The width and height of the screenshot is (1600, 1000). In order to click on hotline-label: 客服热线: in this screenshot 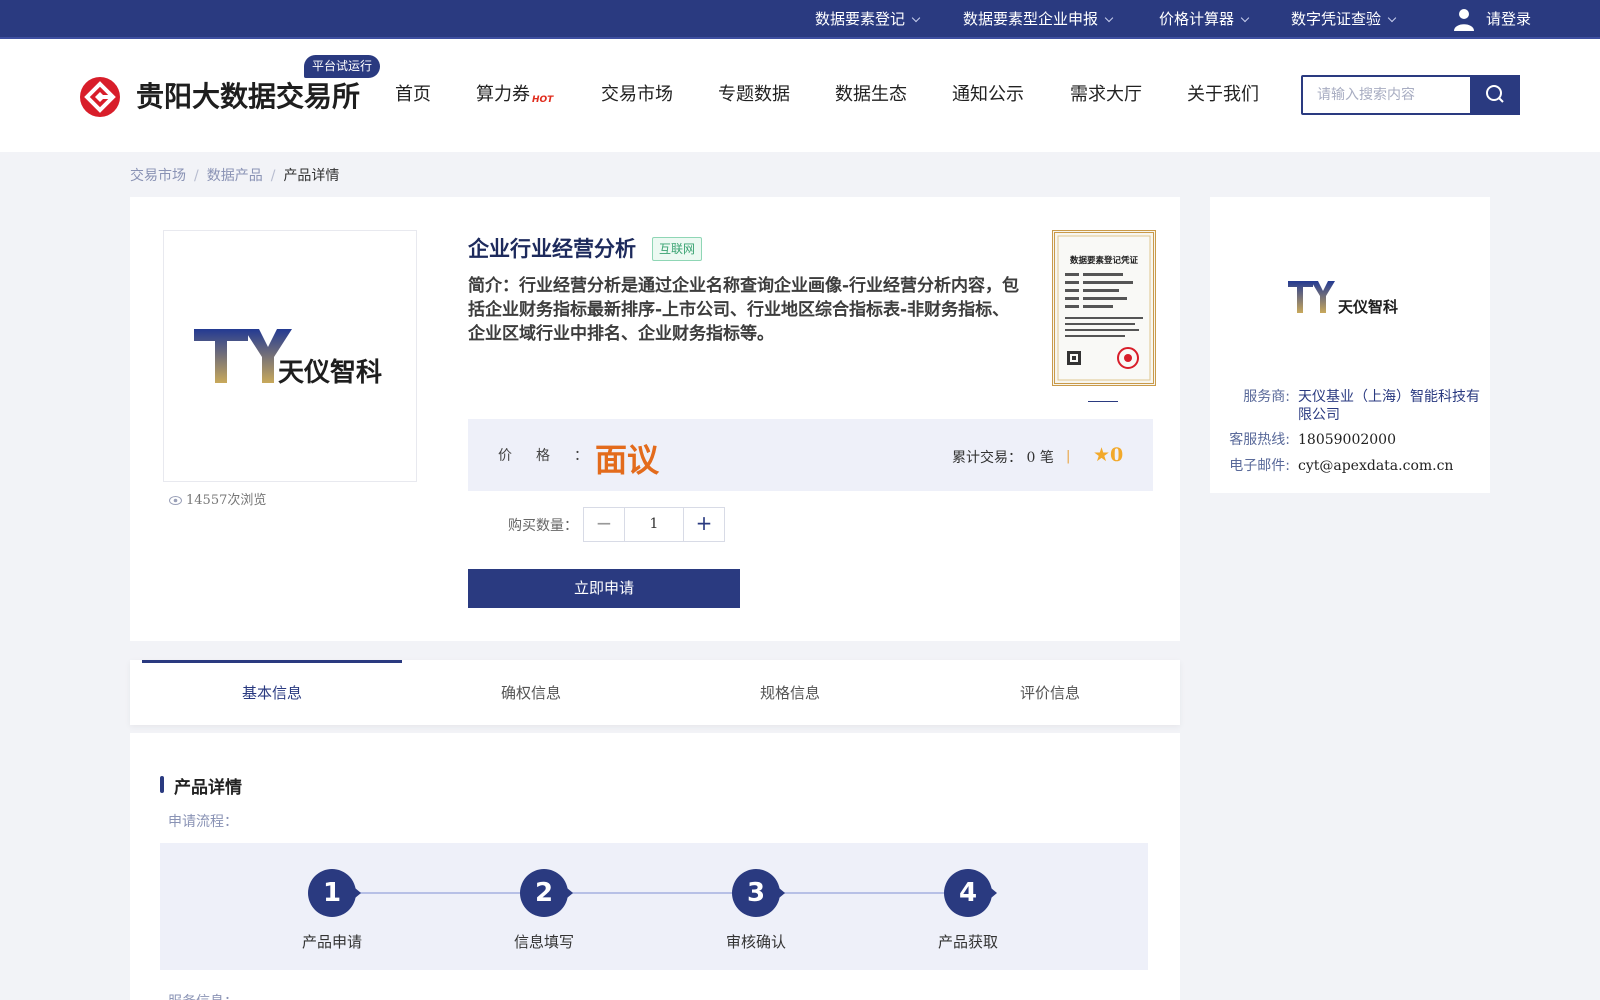, I will do `click(1259, 440)`.